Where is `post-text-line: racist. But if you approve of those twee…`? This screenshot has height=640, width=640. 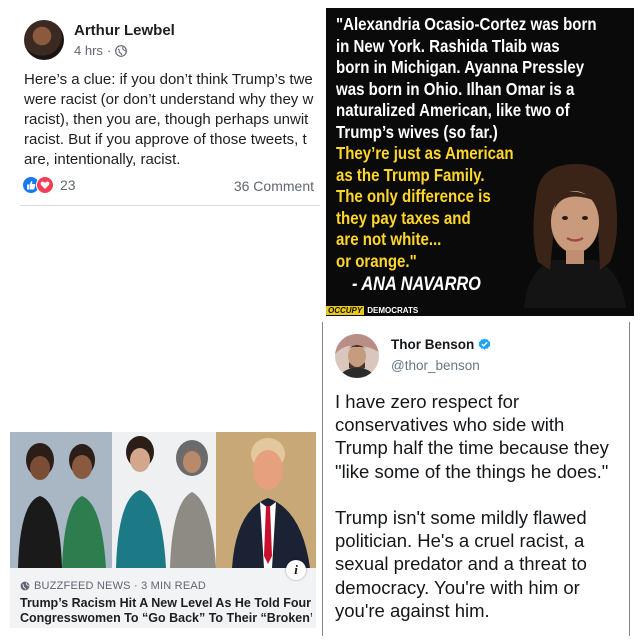 post-text-line: racist. But if you approve of those twee… is located at coordinates (165, 139).